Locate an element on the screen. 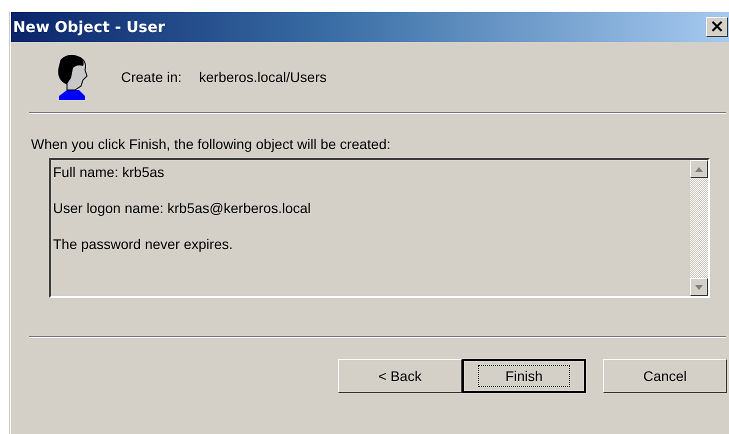 The height and width of the screenshot is (434, 729). down-arrow-icon is located at coordinates (699, 287).